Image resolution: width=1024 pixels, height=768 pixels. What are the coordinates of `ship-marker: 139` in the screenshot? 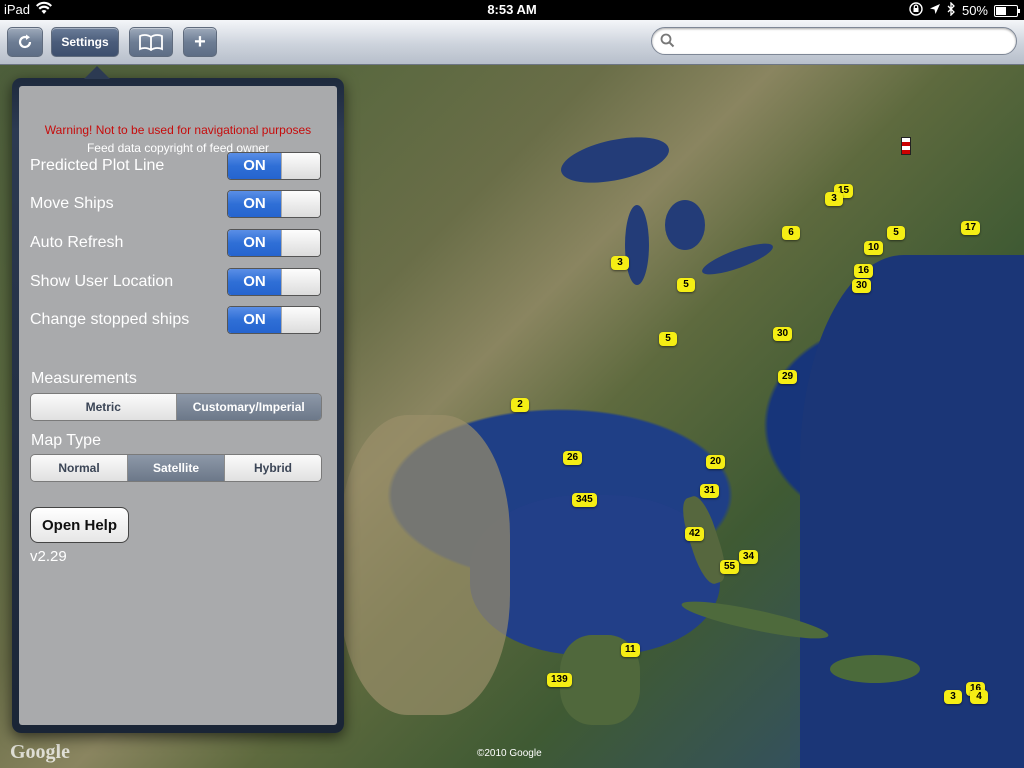 It's located at (559, 680).